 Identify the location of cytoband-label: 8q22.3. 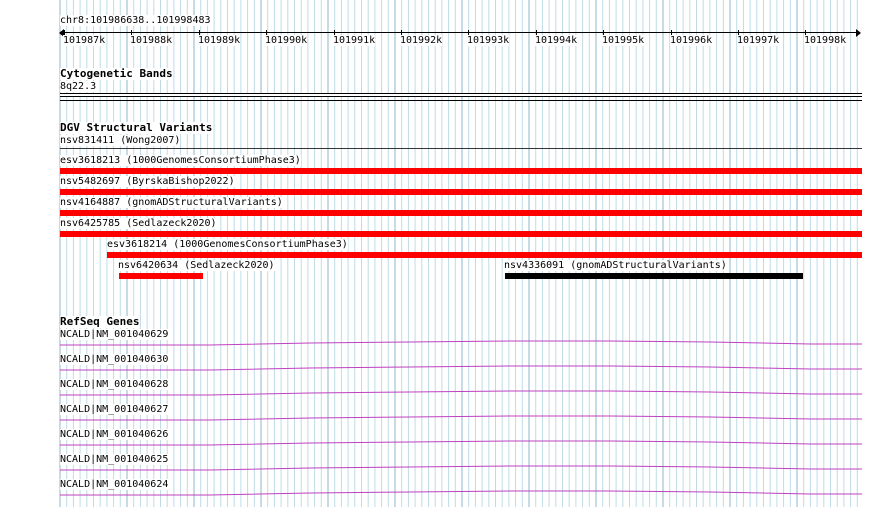
(78, 86).